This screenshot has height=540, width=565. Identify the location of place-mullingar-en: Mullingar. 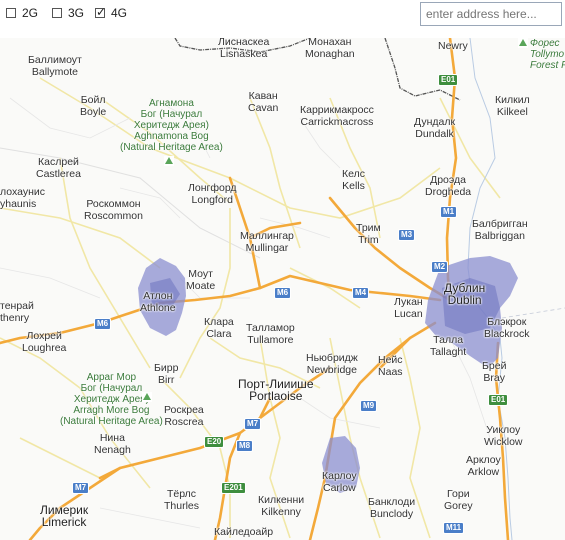
(267, 248).